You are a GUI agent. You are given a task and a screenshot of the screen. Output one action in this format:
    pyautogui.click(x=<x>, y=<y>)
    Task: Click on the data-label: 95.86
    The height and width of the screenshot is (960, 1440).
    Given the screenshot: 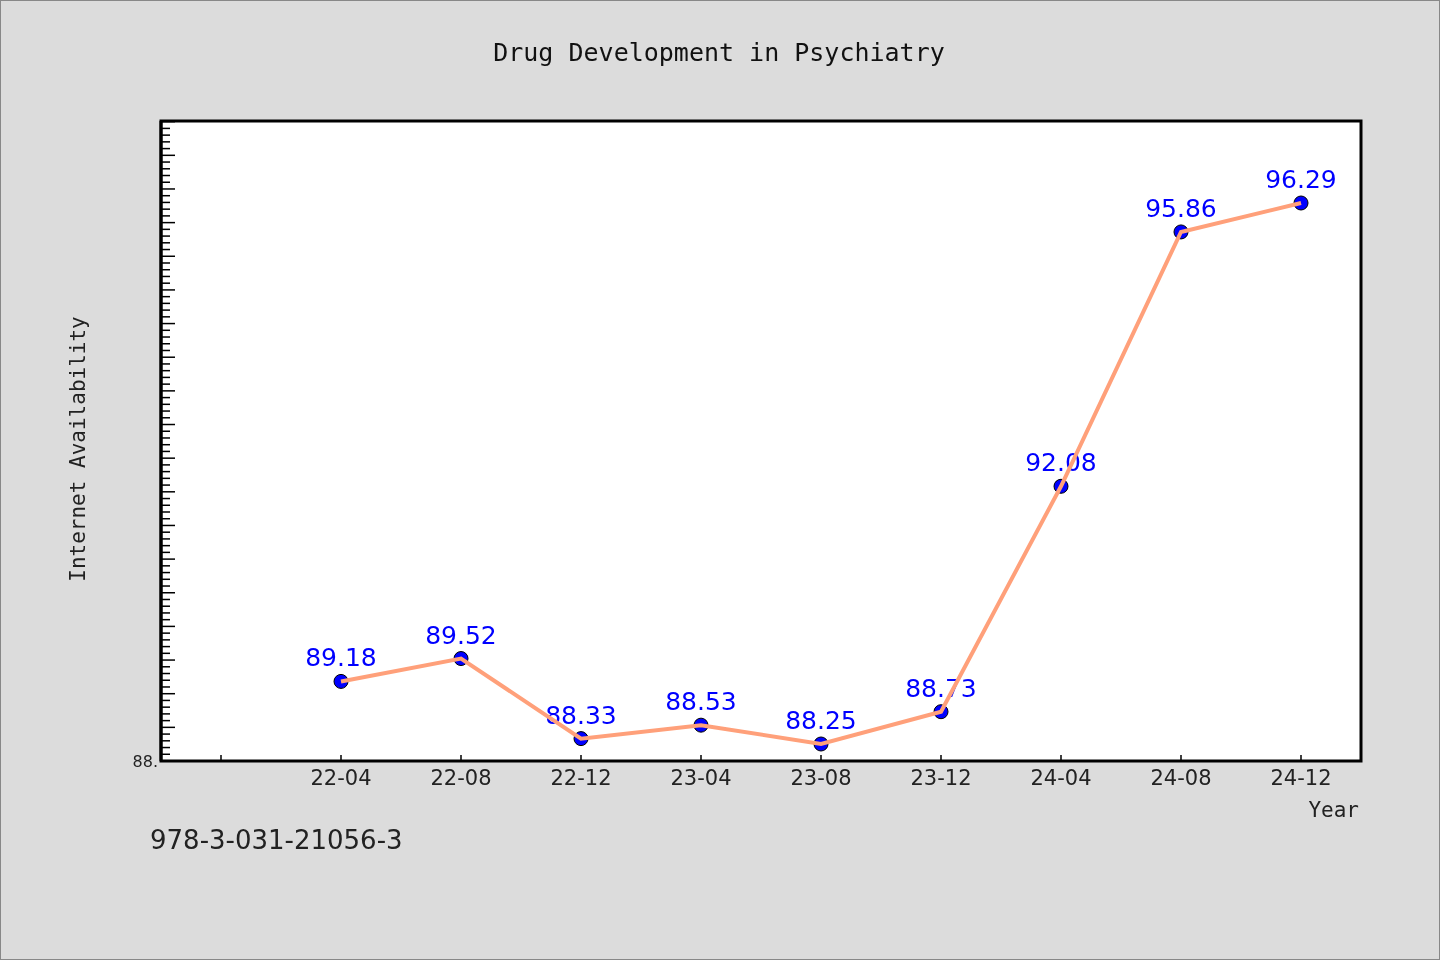 What is the action you would take?
    pyautogui.click(x=1181, y=208)
    